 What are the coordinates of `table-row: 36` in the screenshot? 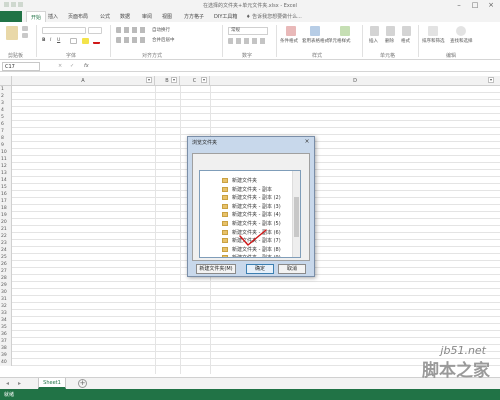 It's located at (250, 334).